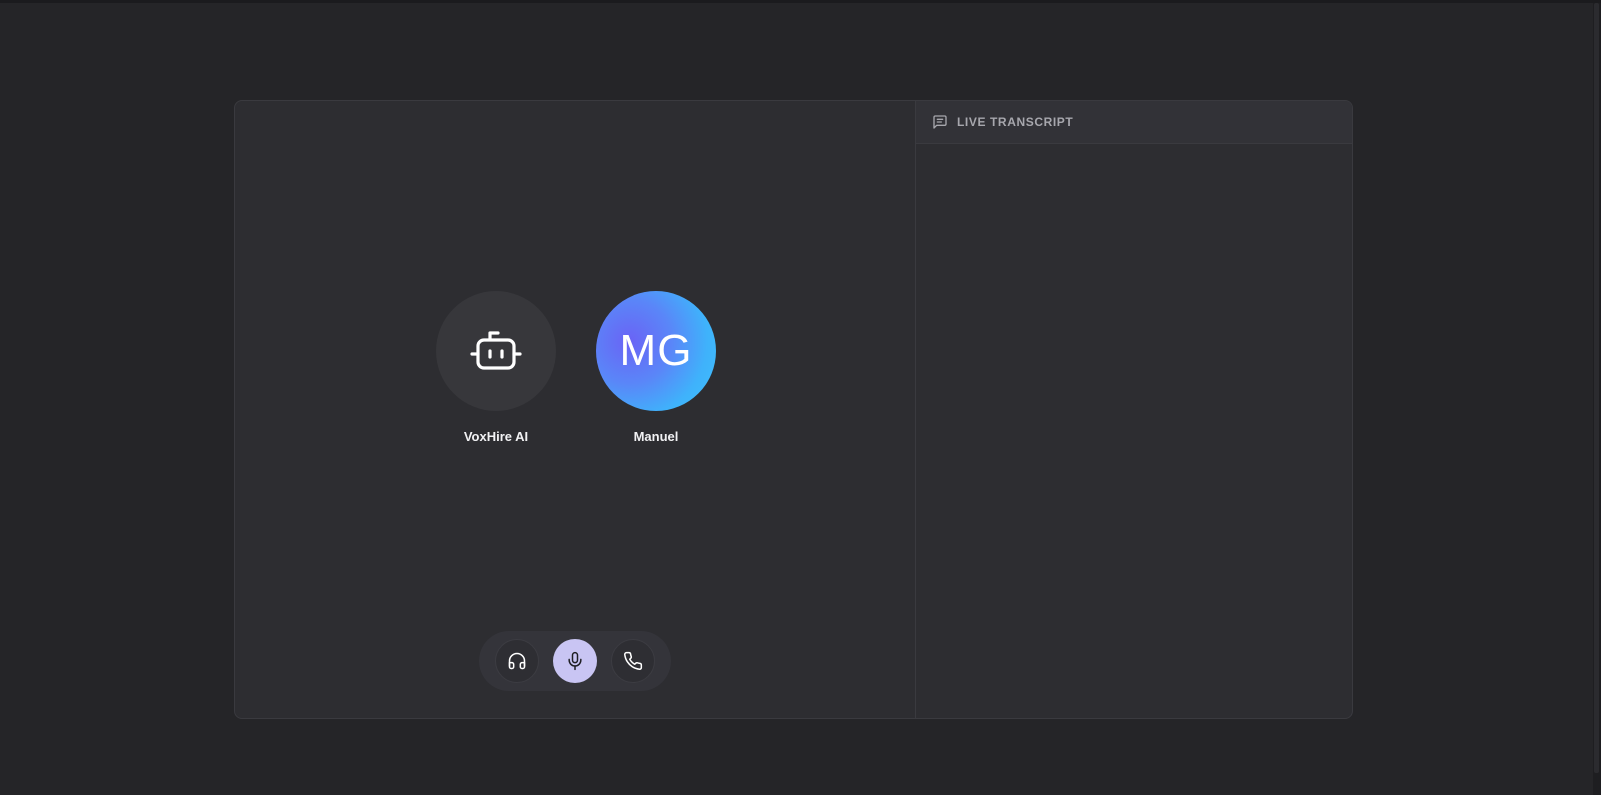 This screenshot has height=795, width=1601. I want to click on ai-avatar, so click(496, 351).